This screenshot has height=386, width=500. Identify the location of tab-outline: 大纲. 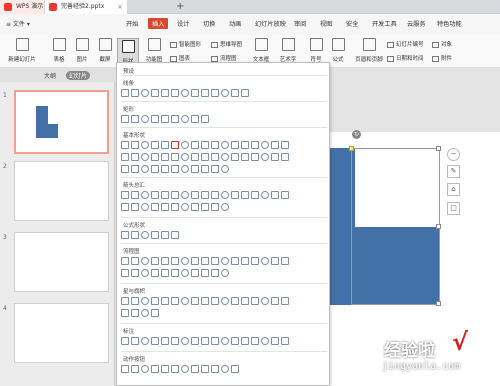
(50, 75).